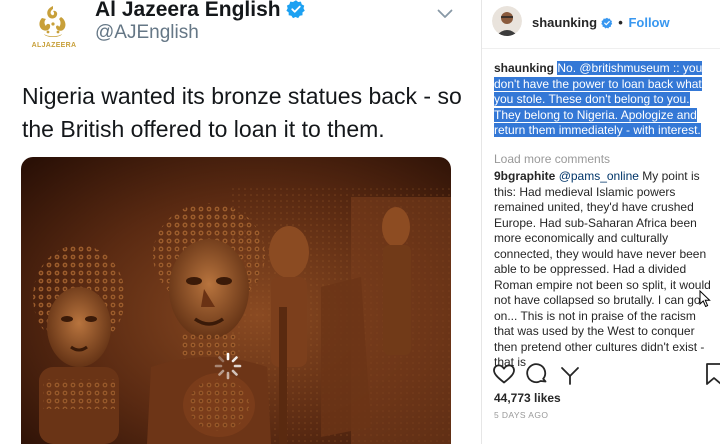 This screenshot has height=444, width=720. What do you see at coordinates (504, 376) in the screenshot?
I see `heart-icon` at bounding box center [504, 376].